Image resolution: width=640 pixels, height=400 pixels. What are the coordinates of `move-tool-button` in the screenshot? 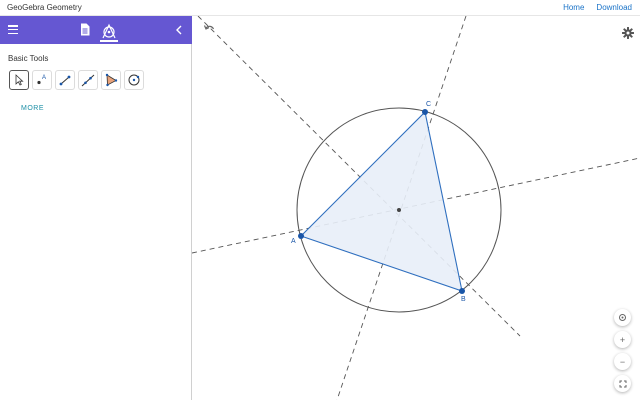 It's located at (19, 80).